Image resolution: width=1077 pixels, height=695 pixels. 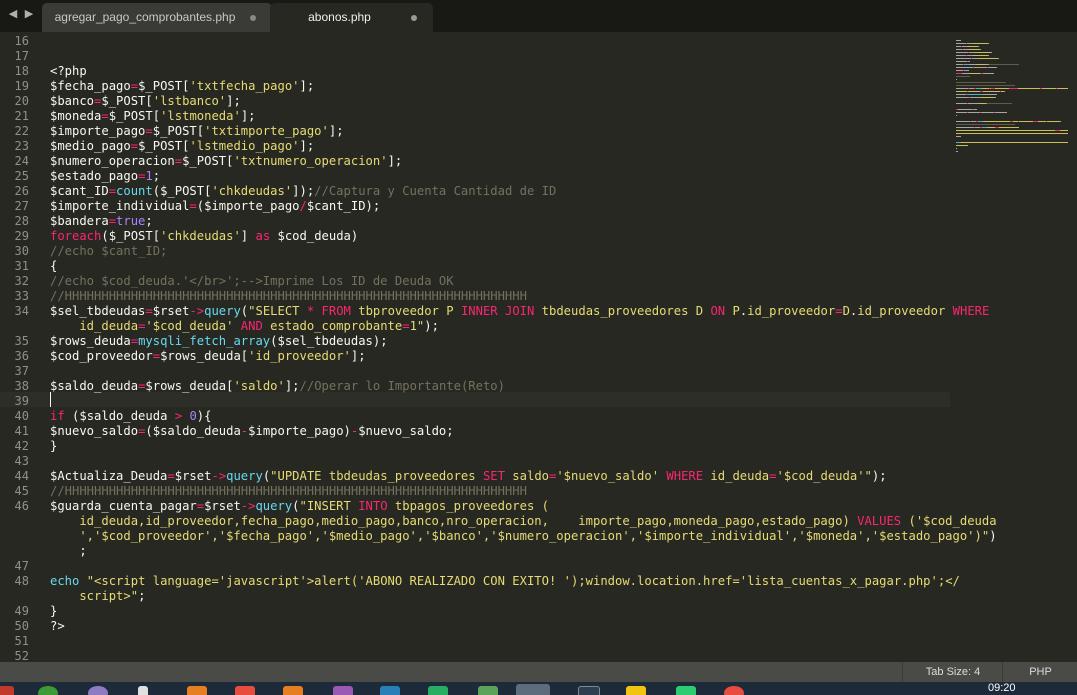 I want to click on code-line: {, so click(x=53, y=266).